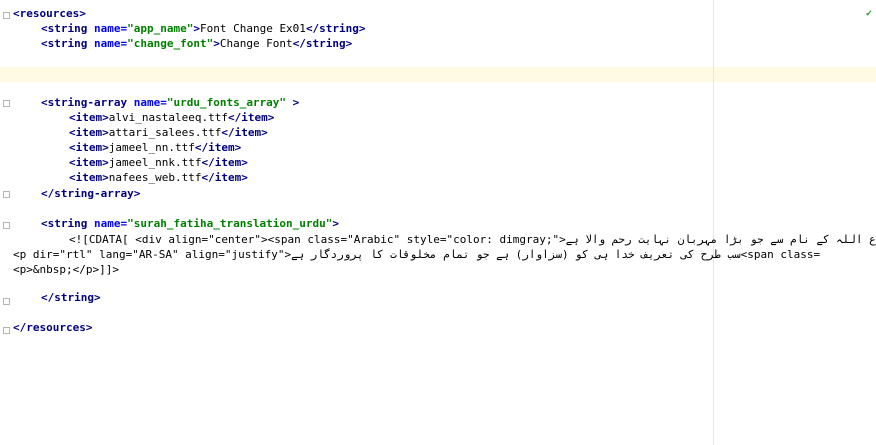 The image size is (876, 445). Describe the element at coordinates (165, 132) in the screenshot. I see `code-token-txt: attari_salees.ttf` at that location.